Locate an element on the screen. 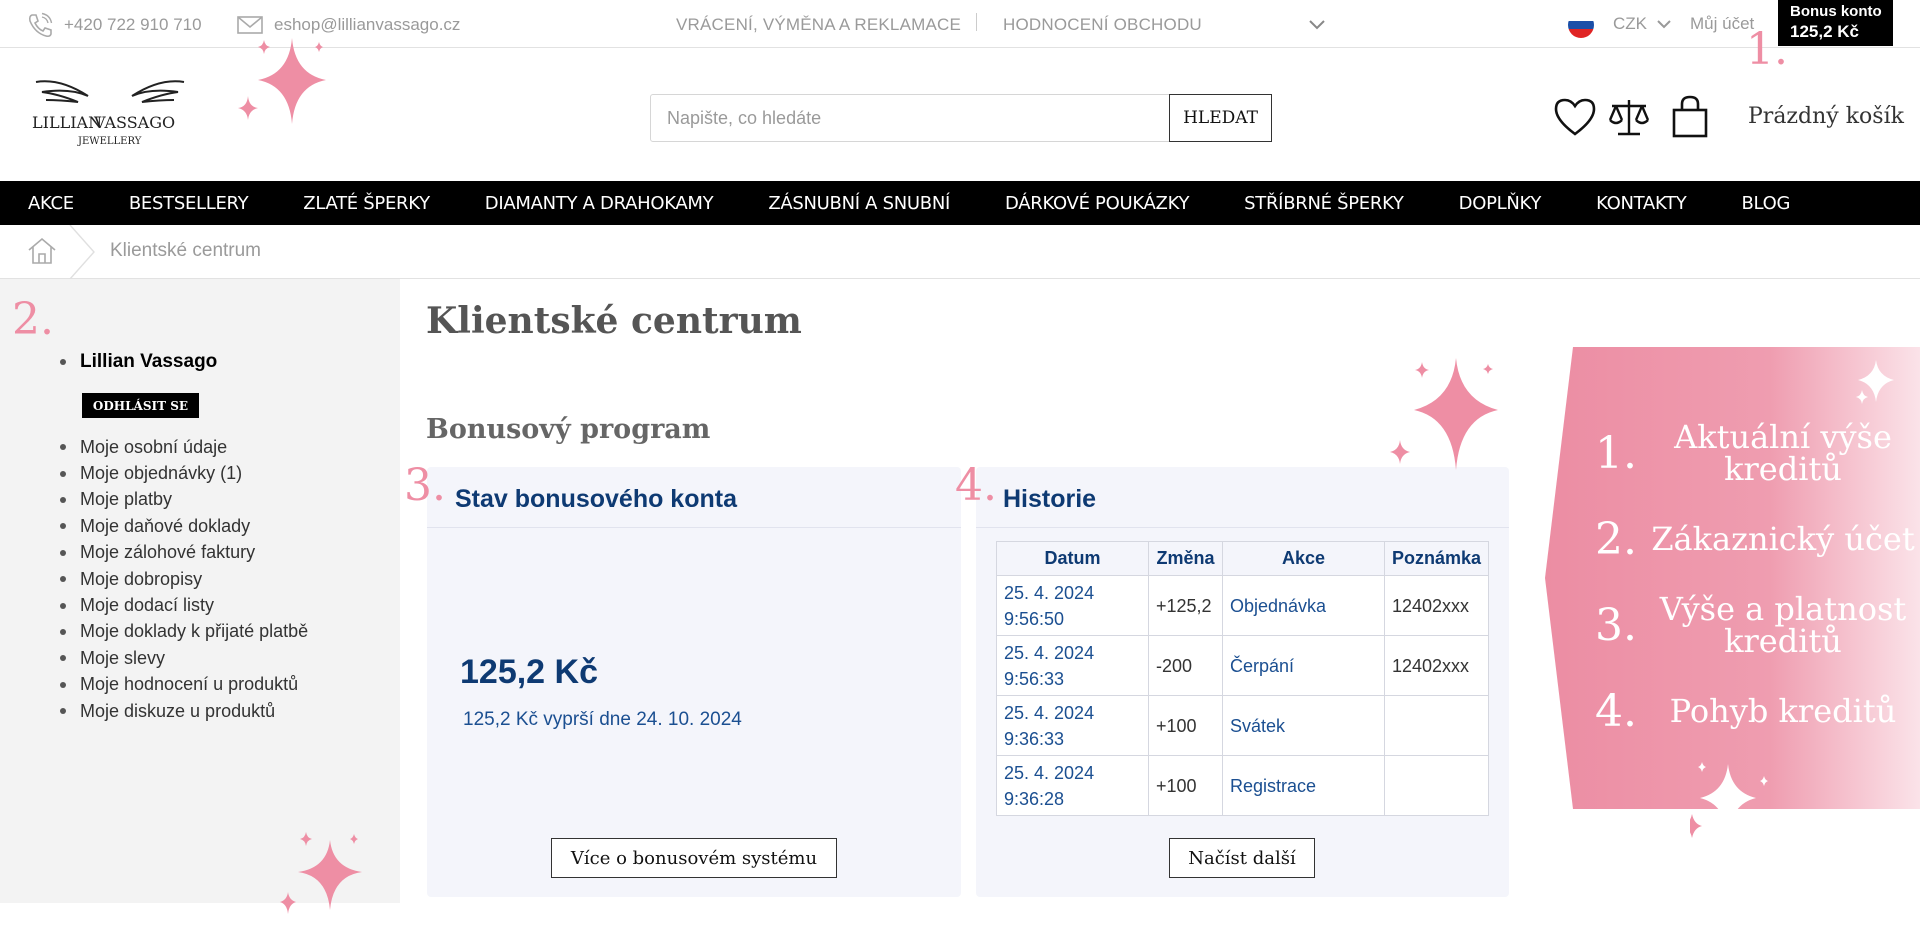 Image resolution: width=1920 pixels, height=929 pixels. sidebar-item: Moje daňové doklady is located at coordinates (184, 526).